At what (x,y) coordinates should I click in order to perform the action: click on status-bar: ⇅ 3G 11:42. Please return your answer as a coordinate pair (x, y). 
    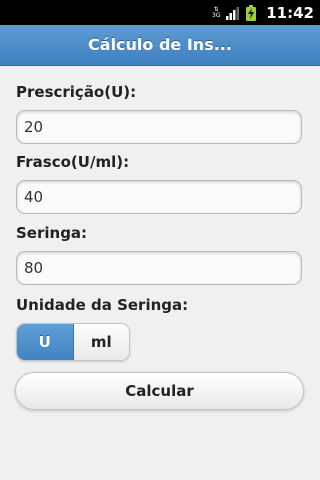
    Looking at the image, I should click on (160, 12).